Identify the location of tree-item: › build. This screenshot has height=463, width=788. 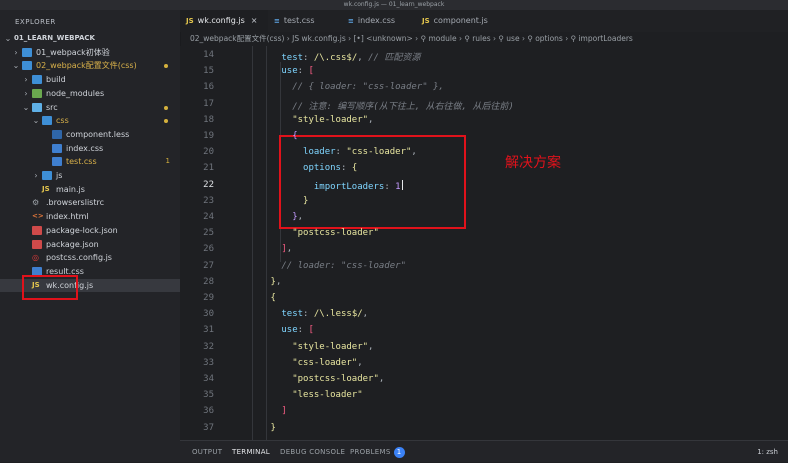
(90, 79).